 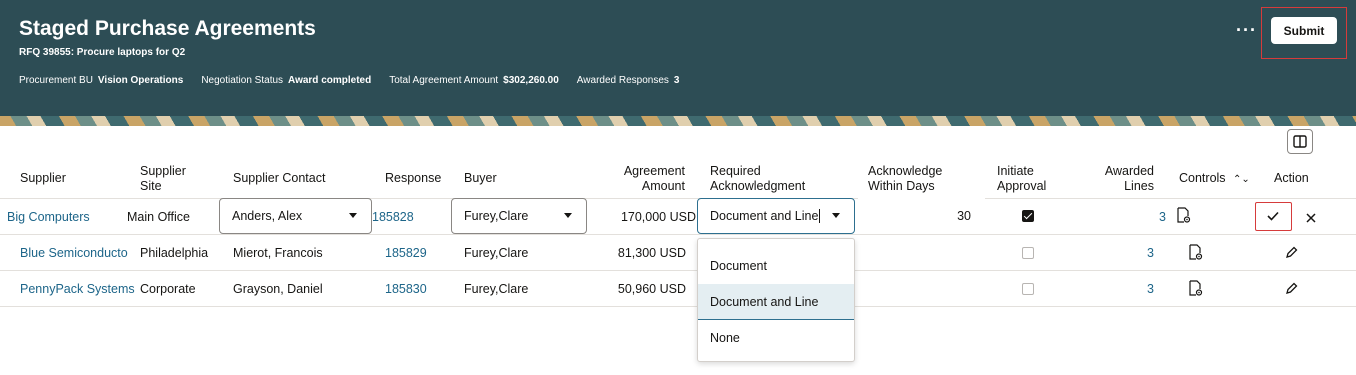 I want to click on row3-contact: Grayson, Daniel, so click(x=278, y=289).